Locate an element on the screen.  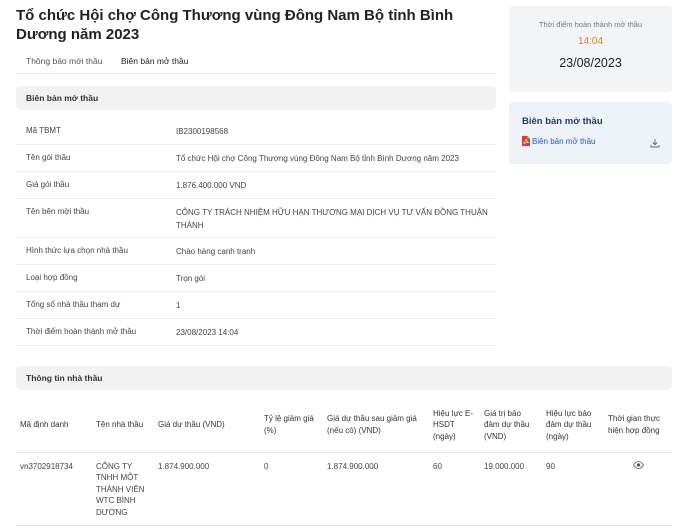
info-row-package-price: Giá gói thầu 1.876.400.000 VND is located at coordinates (256, 185).